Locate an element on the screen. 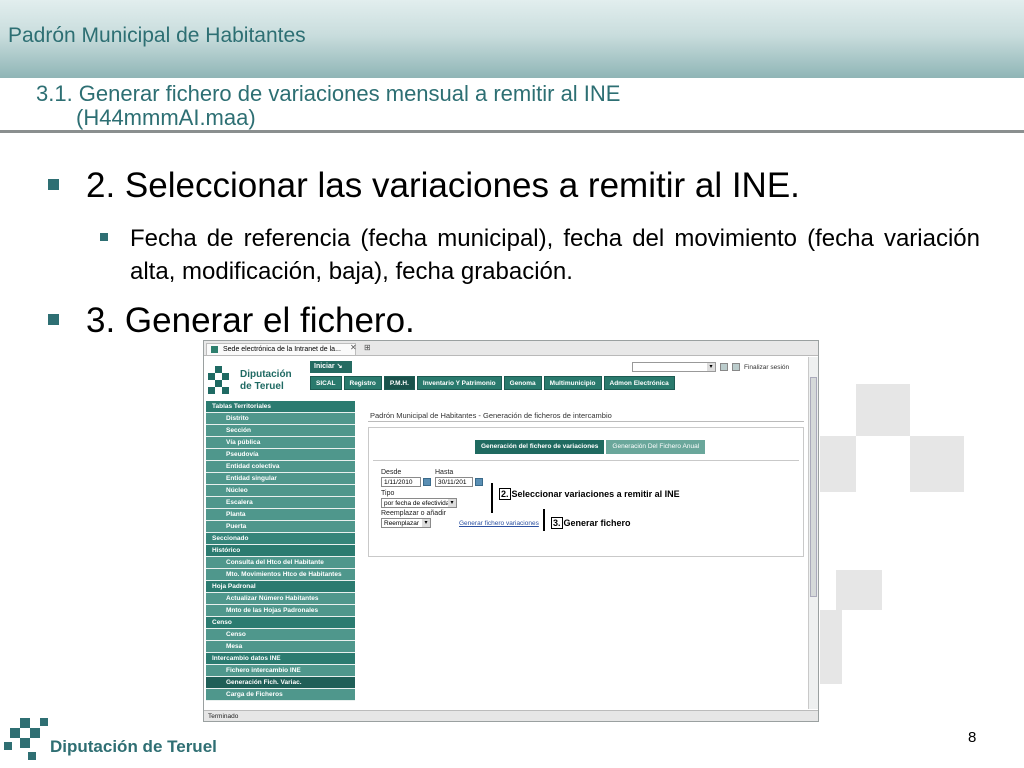 The image size is (1024, 768). desde-label: Desde is located at coordinates (391, 472).